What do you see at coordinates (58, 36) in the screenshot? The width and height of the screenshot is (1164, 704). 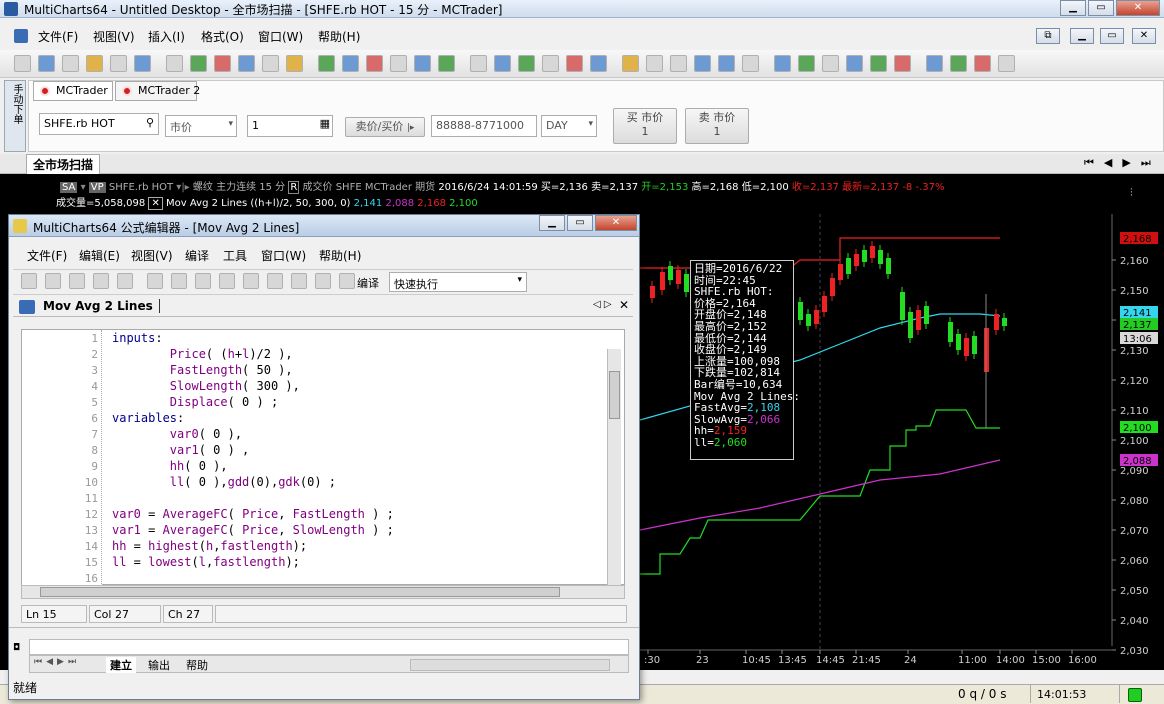 I see `menu-file: 文件(F)` at bounding box center [58, 36].